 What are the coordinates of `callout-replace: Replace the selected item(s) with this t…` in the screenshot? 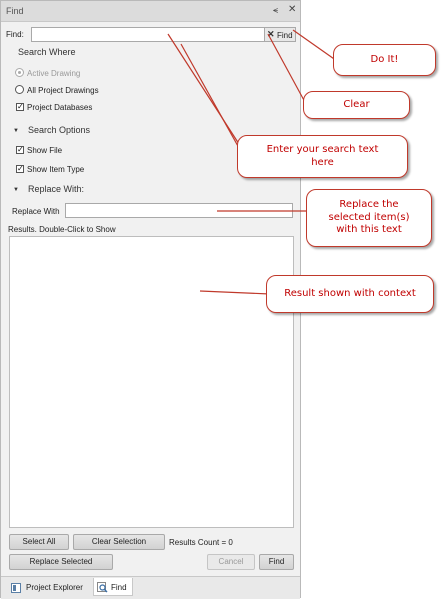 It's located at (369, 218).